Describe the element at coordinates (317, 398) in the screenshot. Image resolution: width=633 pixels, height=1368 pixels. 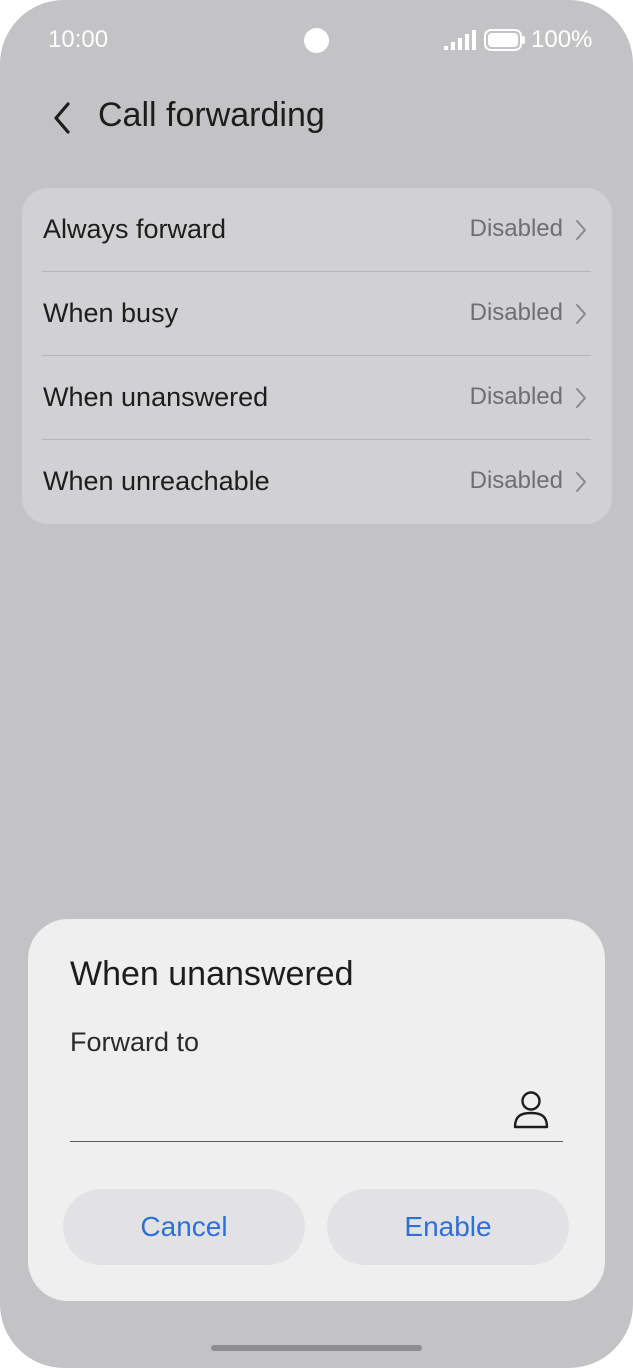
I see `list-item-when-unanswered: When unanswered Disabled` at that location.